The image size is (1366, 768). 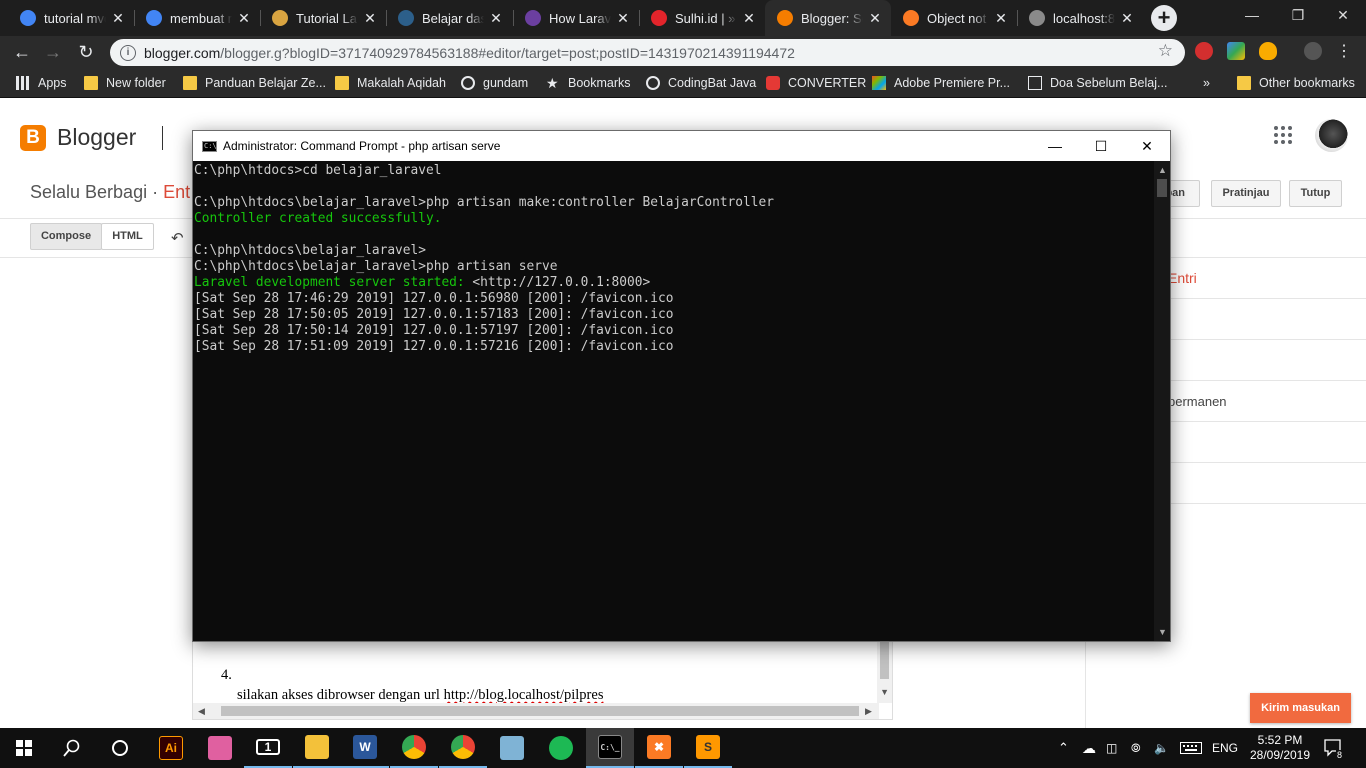 What do you see at coordinates (576, 18) in the screenshot?
I see `browser-tab: How Larave✕` at bounding box center [576, 18].